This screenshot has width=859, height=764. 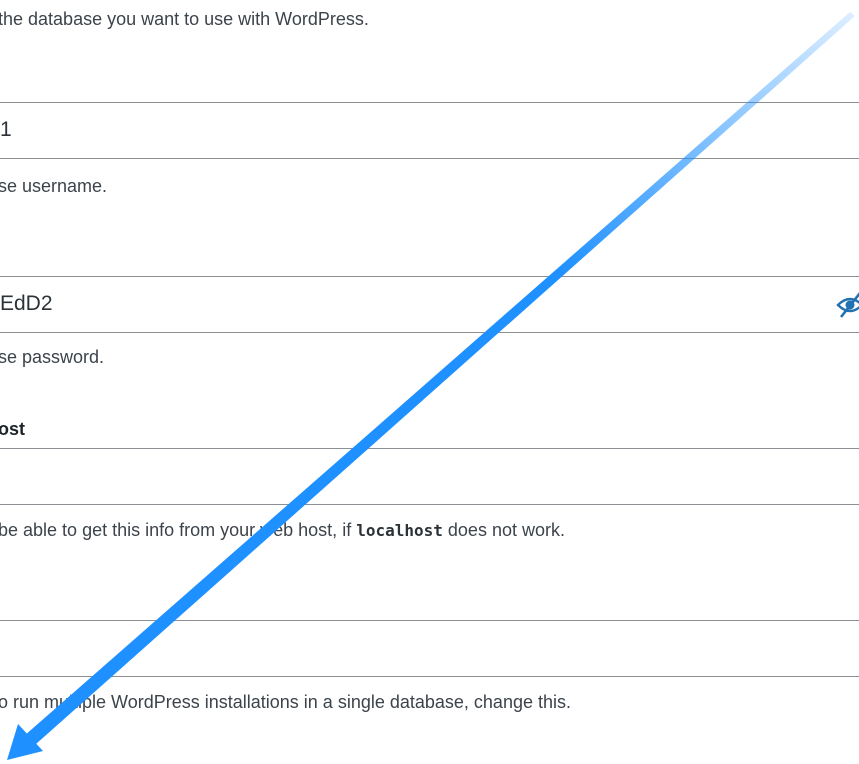 What do you see at coordinates (503, 530) in the screenshot?
I see `database-host-description-end: does not work.` at bounding box center [503, 530].